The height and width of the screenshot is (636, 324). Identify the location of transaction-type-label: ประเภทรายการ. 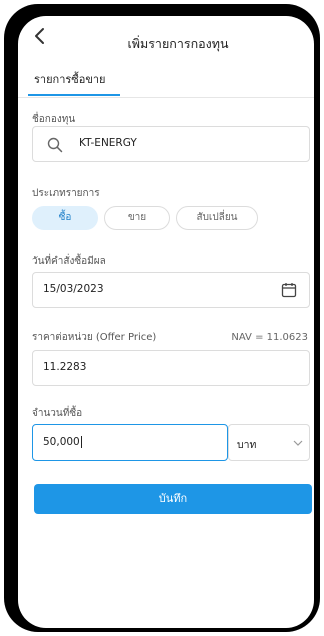
(66, 193).